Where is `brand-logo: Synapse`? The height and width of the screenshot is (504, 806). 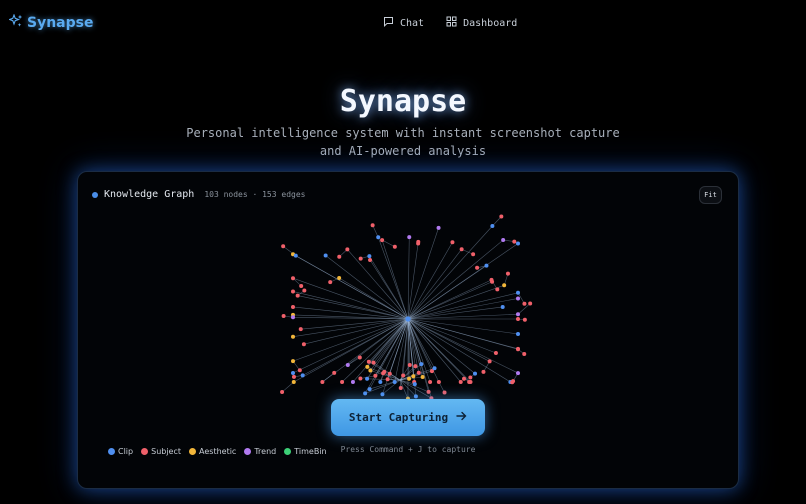
brand-logo: Synapse is located at coordinates (50, 22).